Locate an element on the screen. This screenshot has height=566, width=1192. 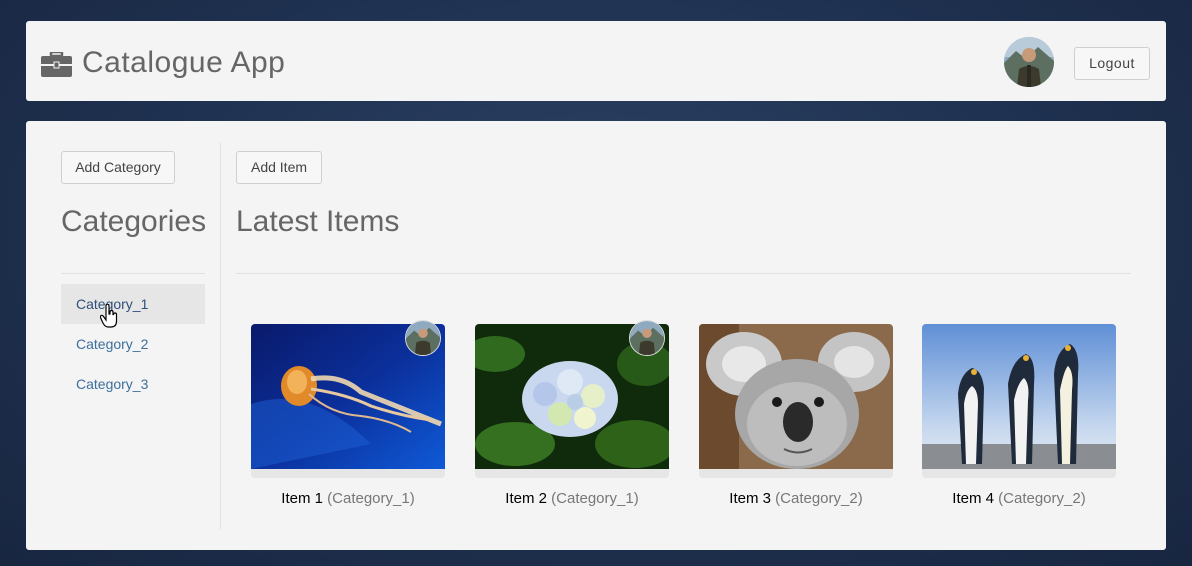
item-name: Item 2 is located at coordinates (526, 498).